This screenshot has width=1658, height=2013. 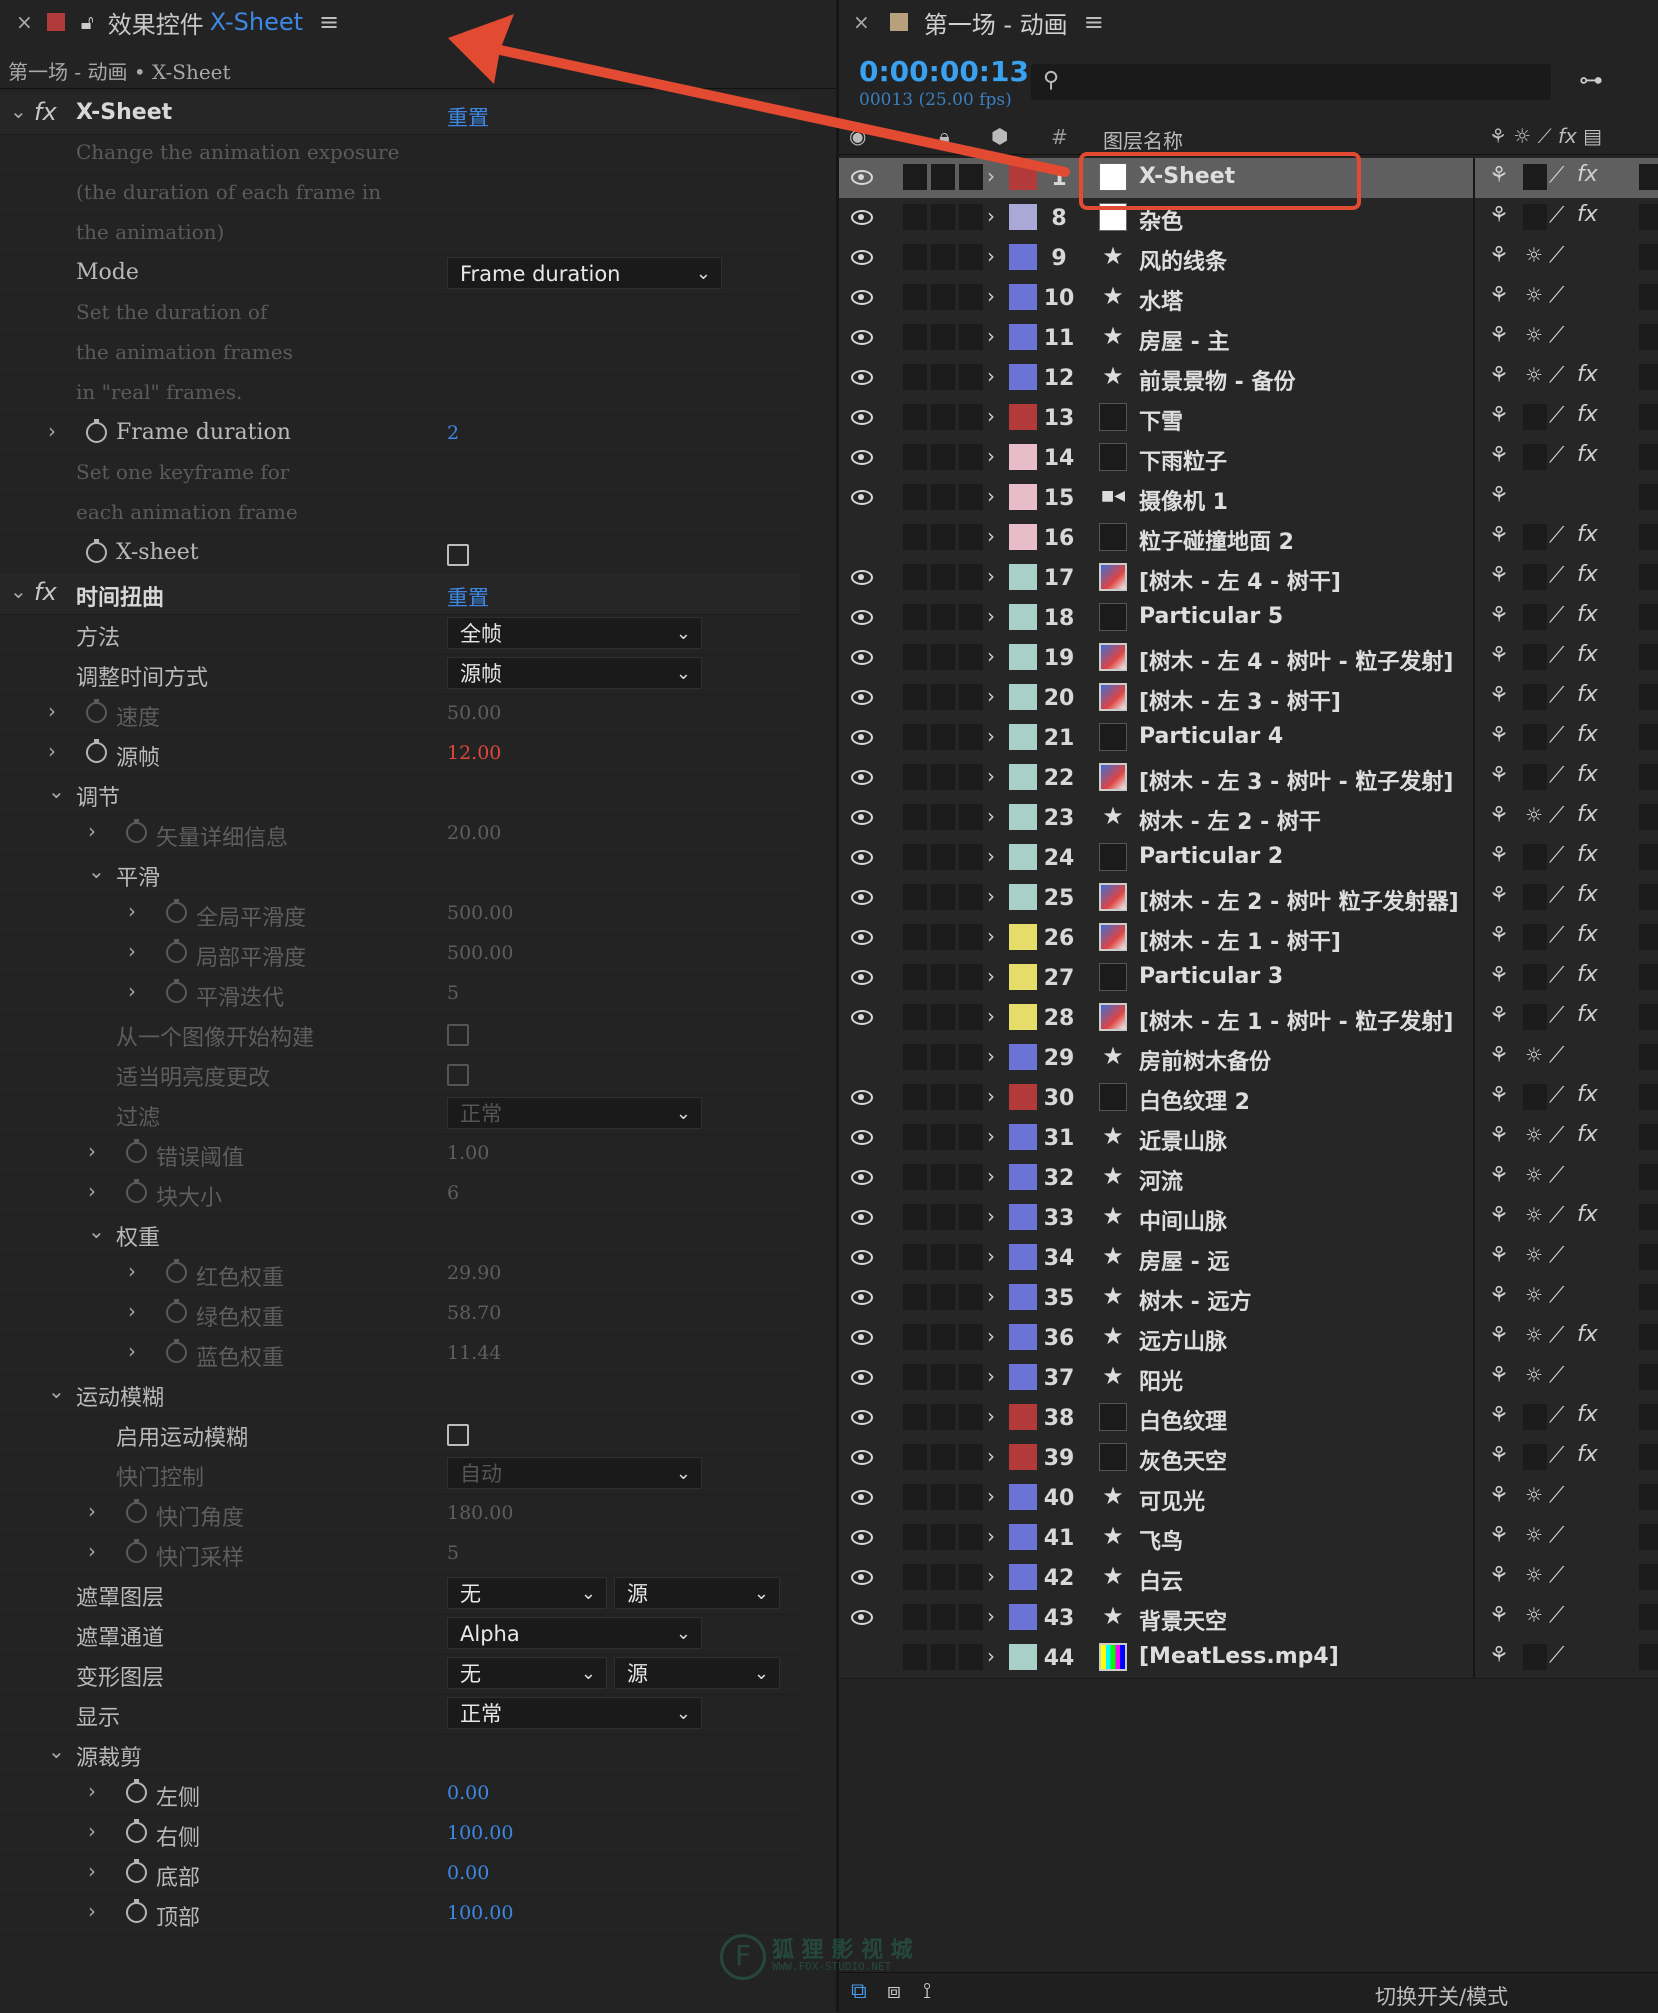 I want to click on property-row: 启用运动模糊, so click(x=400, y=1434).